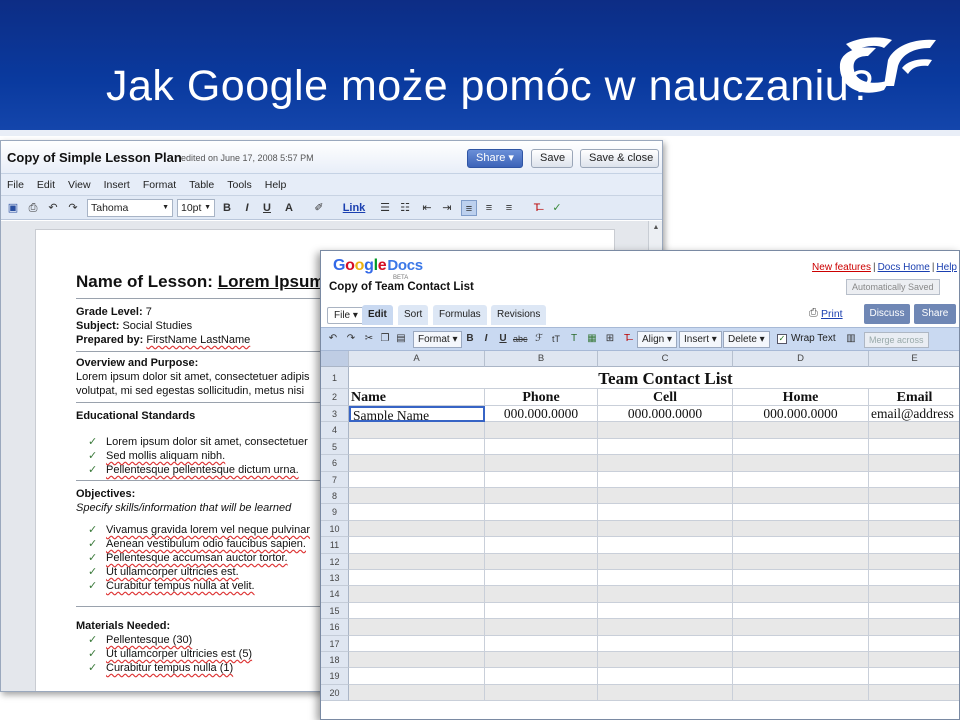 The height and width of the screenshot is (720, 960). Describe the element at coordinates (276, 185) in the screenshot. I see `menu-help: Help` at that location.